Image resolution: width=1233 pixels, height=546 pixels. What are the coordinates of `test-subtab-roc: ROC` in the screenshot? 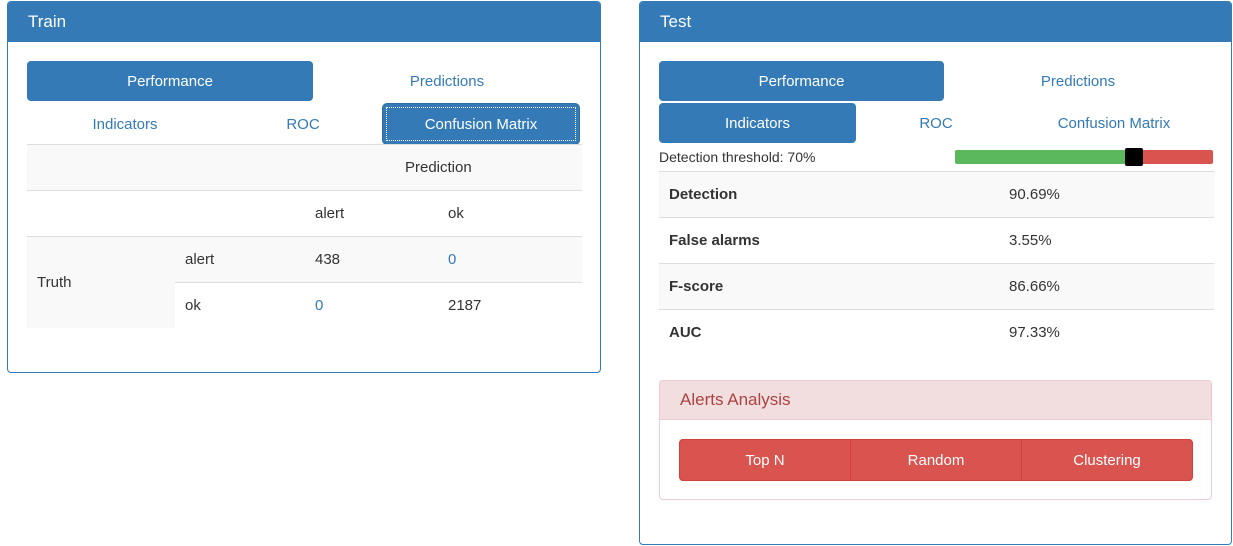 It's located at (936, 123).